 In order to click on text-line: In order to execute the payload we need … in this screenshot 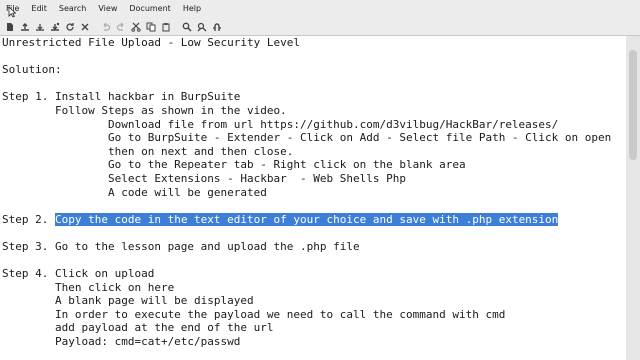, I will do `click(254, 314)`.